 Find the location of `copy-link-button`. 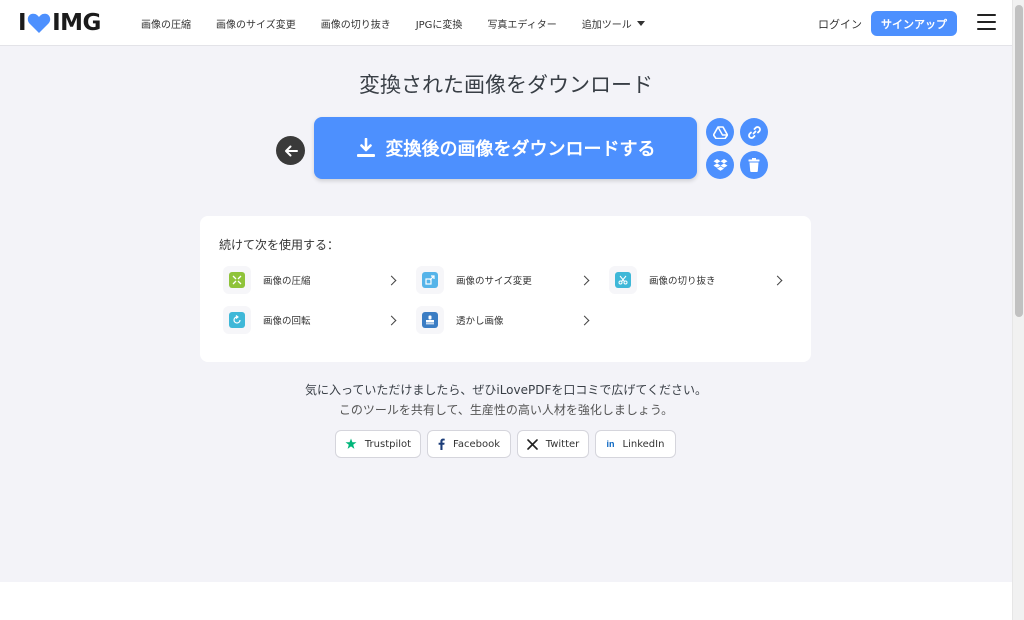

copy-link-button is located at coordinates (754, 132).